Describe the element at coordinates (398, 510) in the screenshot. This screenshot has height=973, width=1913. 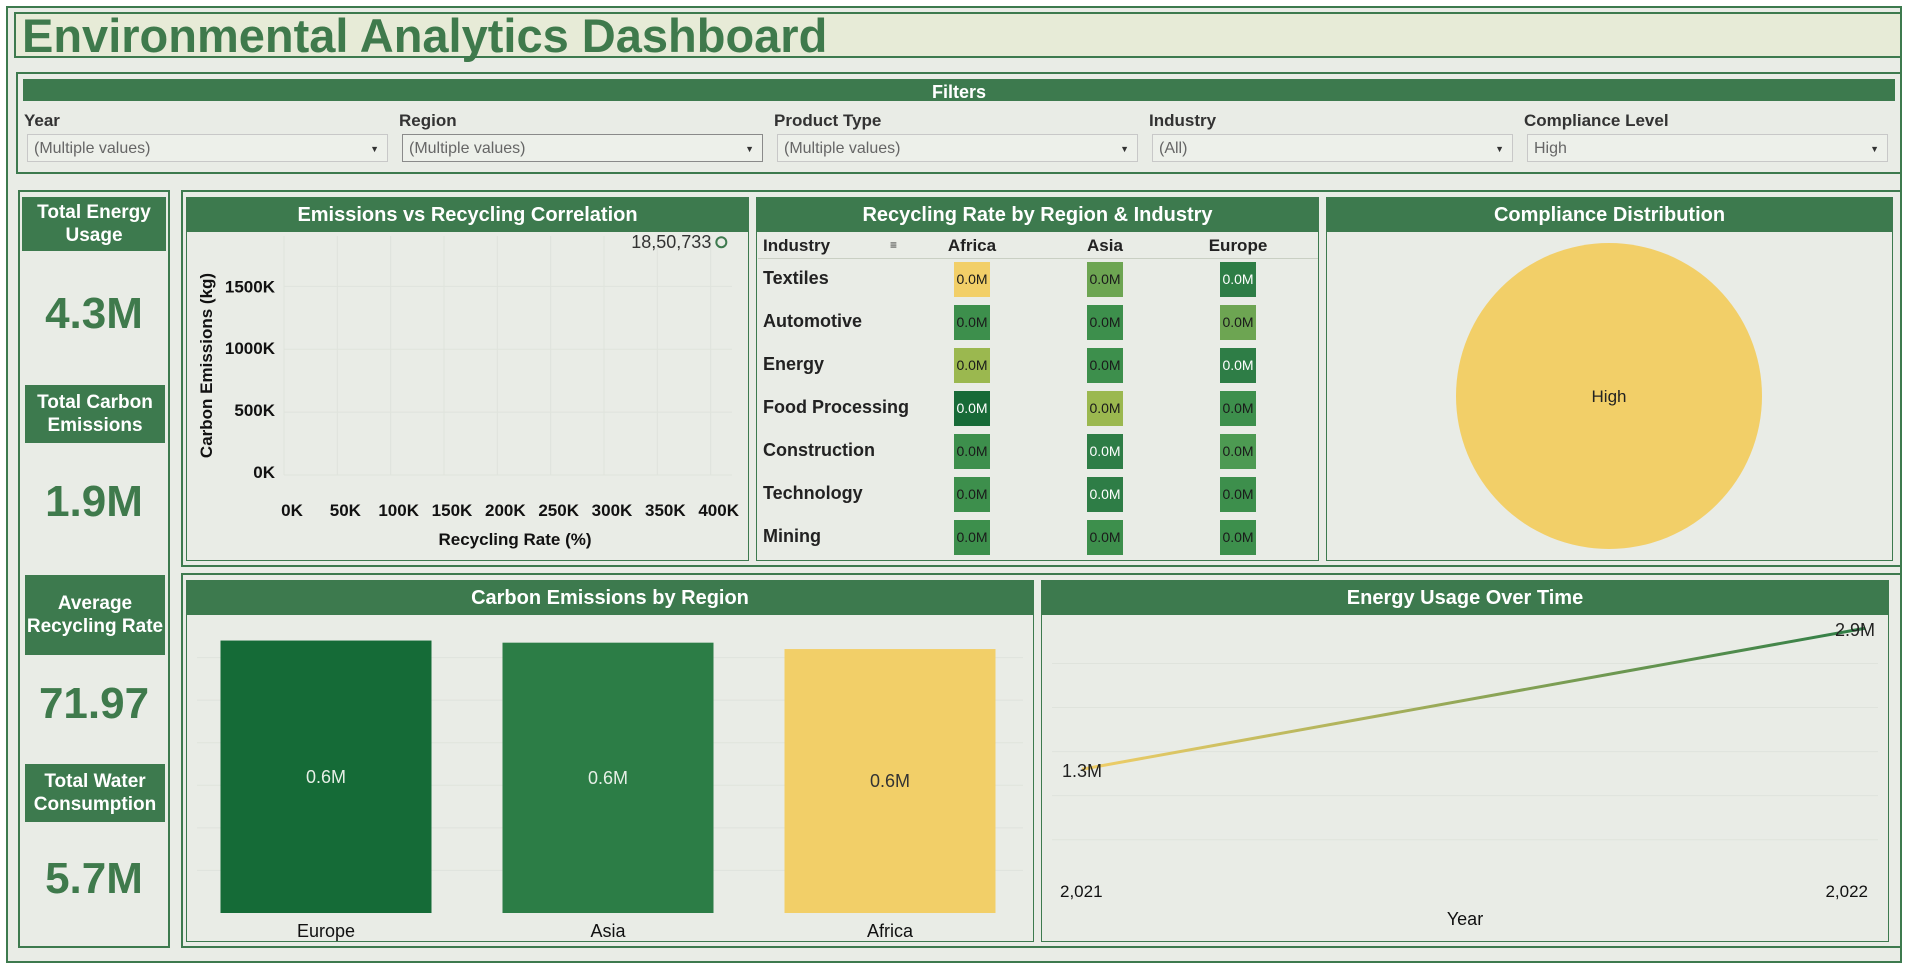
I see `x-tick-label: 100K` at that location.